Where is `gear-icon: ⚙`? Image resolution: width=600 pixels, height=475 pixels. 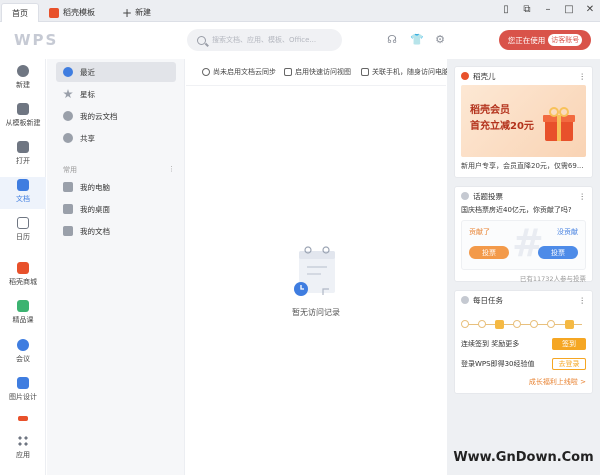 gear-icon: ⚙ is located at coordinates (440, 40).